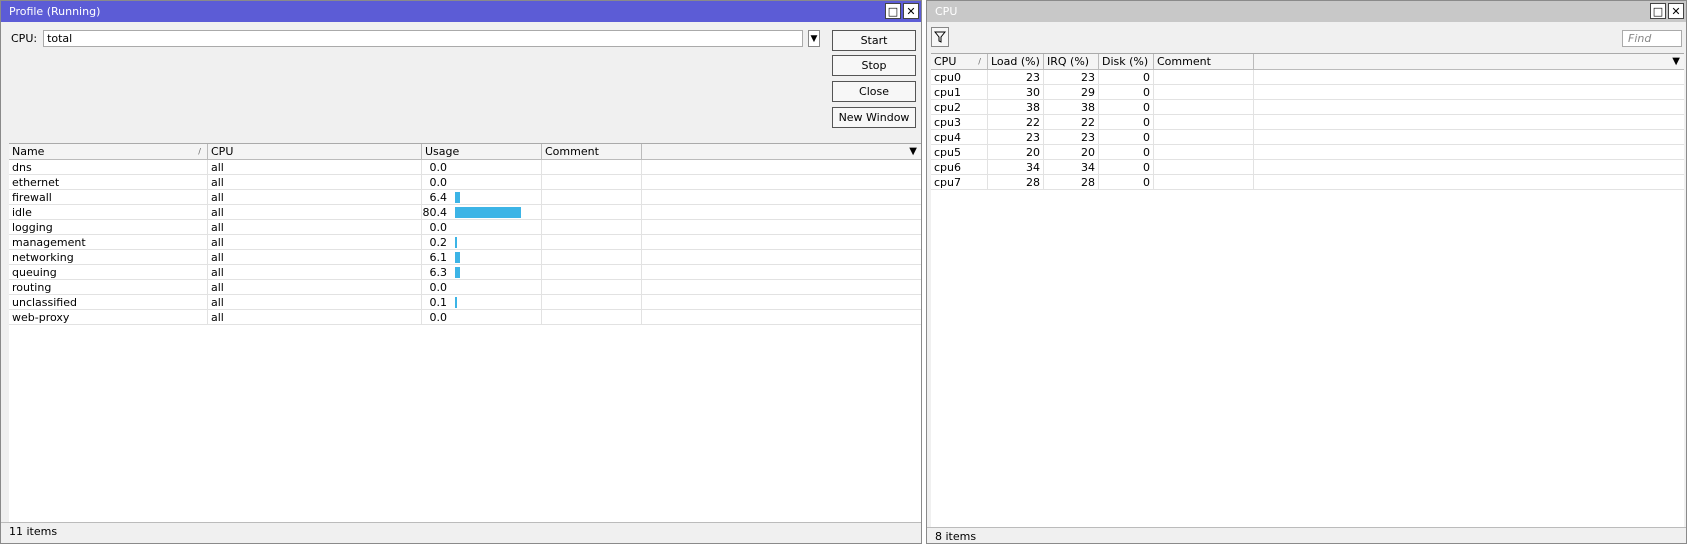 The height and width of the screenshot is (544, 1687). What do you see at coordinates (108, 287) in the screenshot?
I see `process-name: routing` at bounding box center [108, 287].